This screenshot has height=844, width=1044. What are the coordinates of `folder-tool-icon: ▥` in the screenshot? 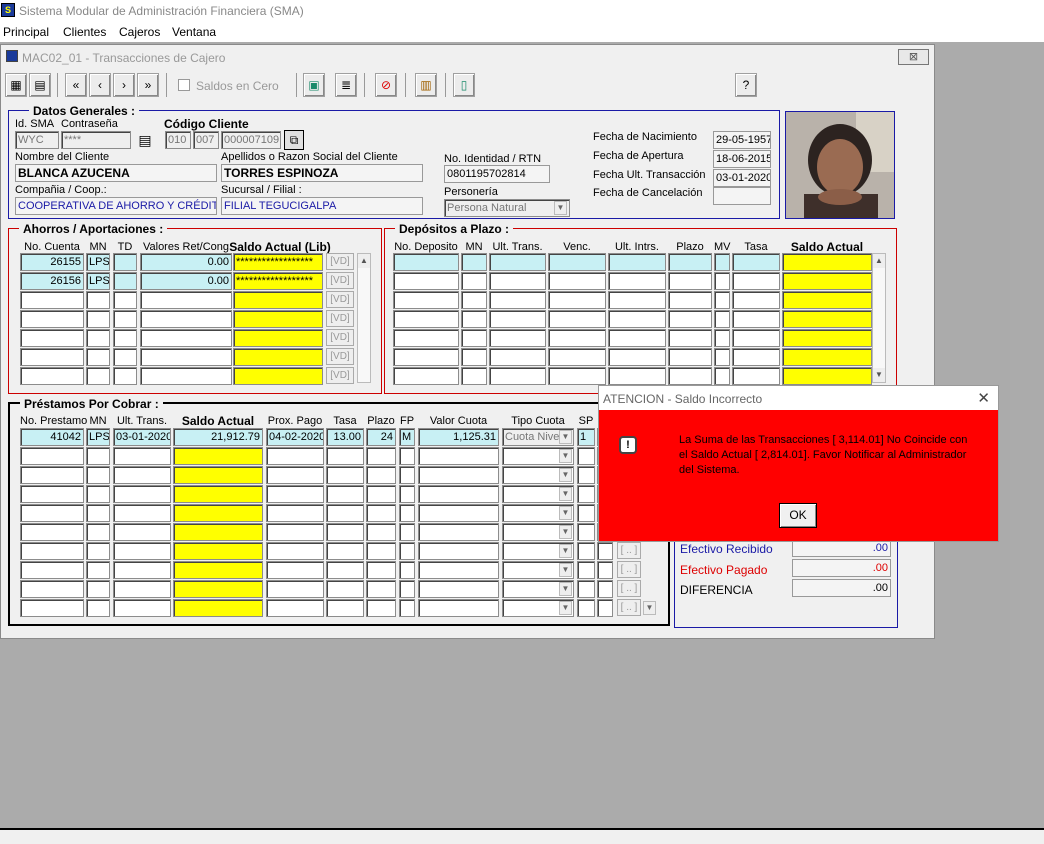 It's located at (426, 85).